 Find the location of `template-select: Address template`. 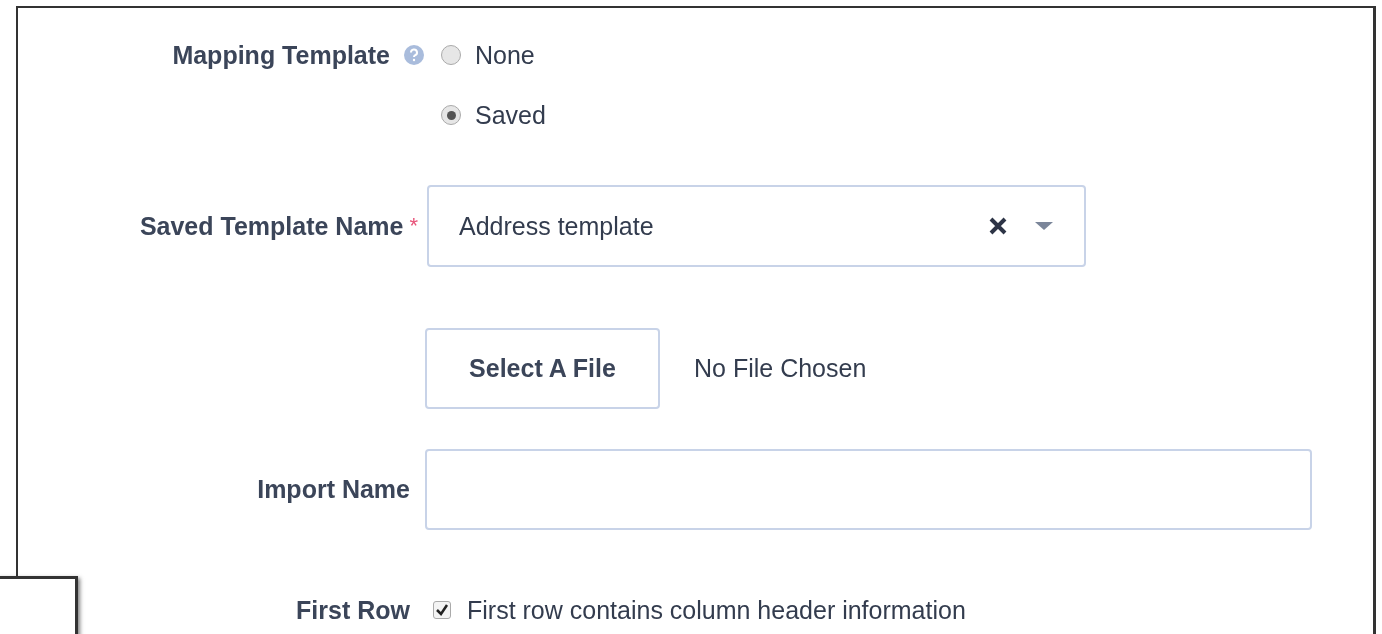

template-select: Address template is located at coordinates (756, 226).